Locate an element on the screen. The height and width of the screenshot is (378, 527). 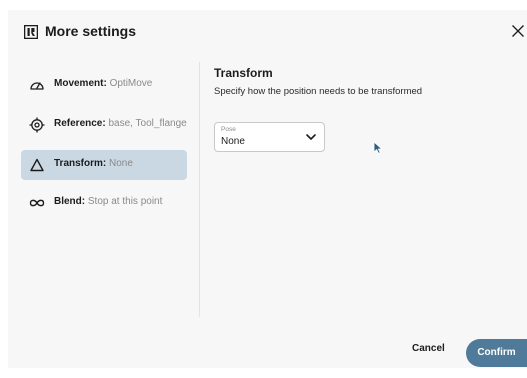
sidebar-divider is located at coordinates (199, 189).